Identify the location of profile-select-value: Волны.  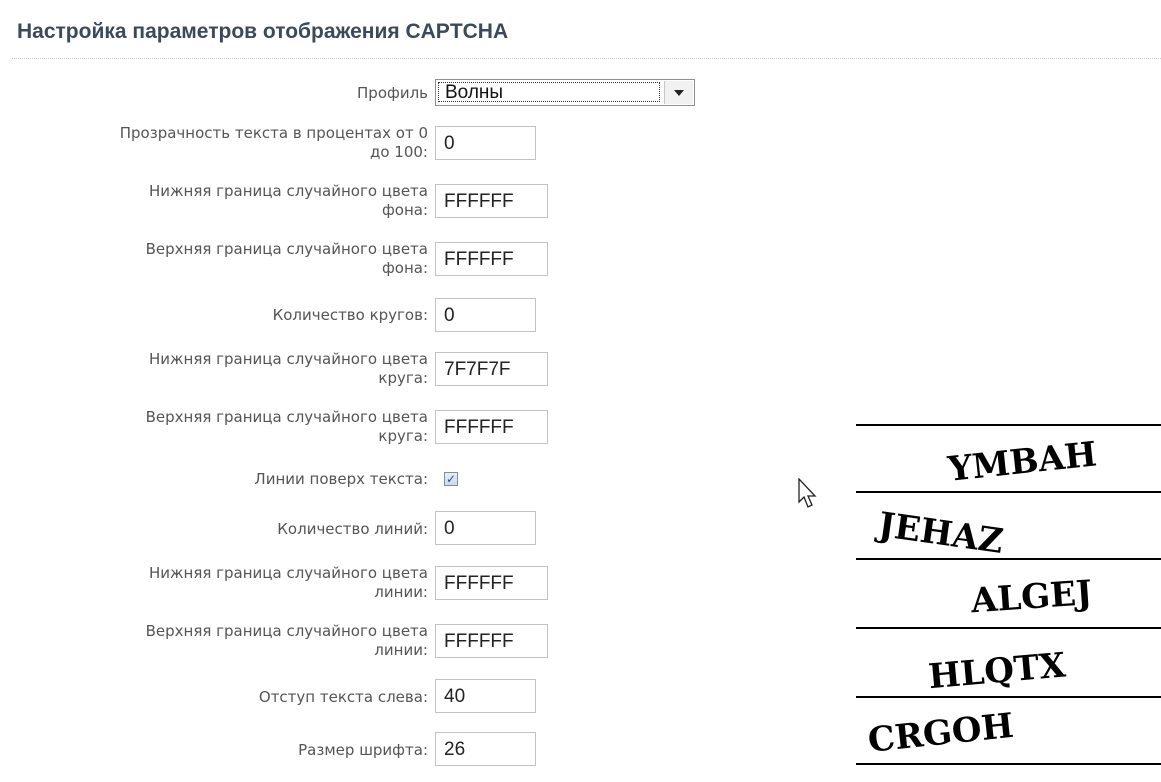
(549, 92).